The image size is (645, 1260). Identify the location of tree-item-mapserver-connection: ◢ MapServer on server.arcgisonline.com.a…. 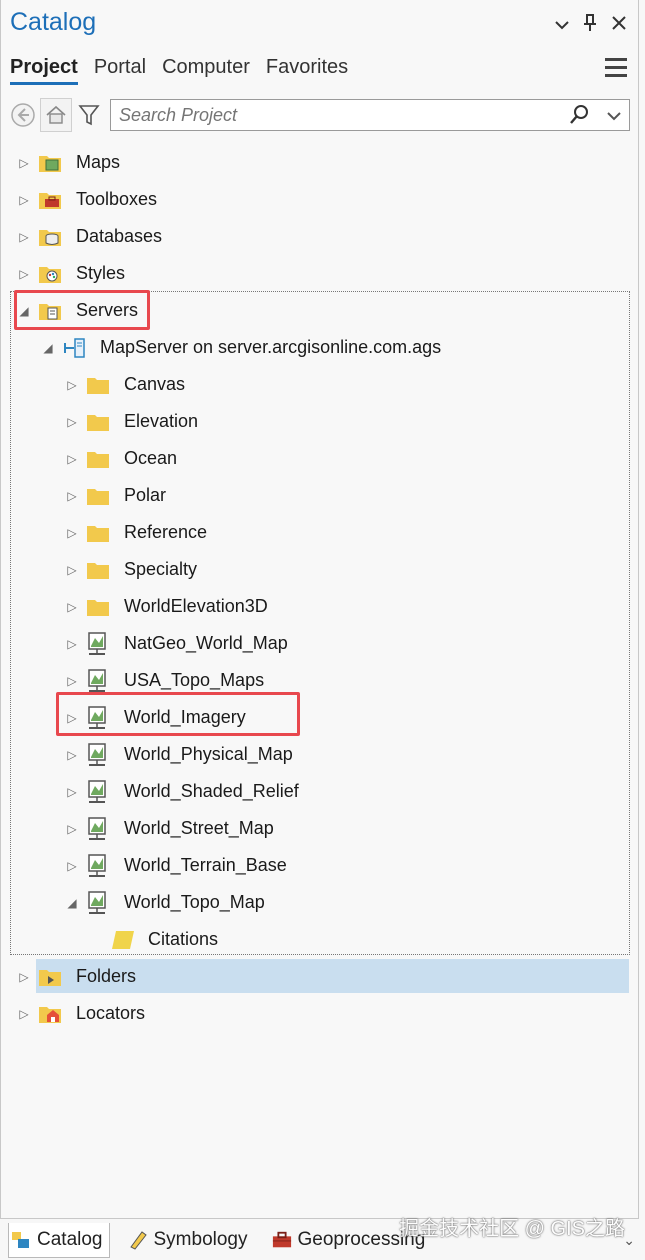
(240, 347).